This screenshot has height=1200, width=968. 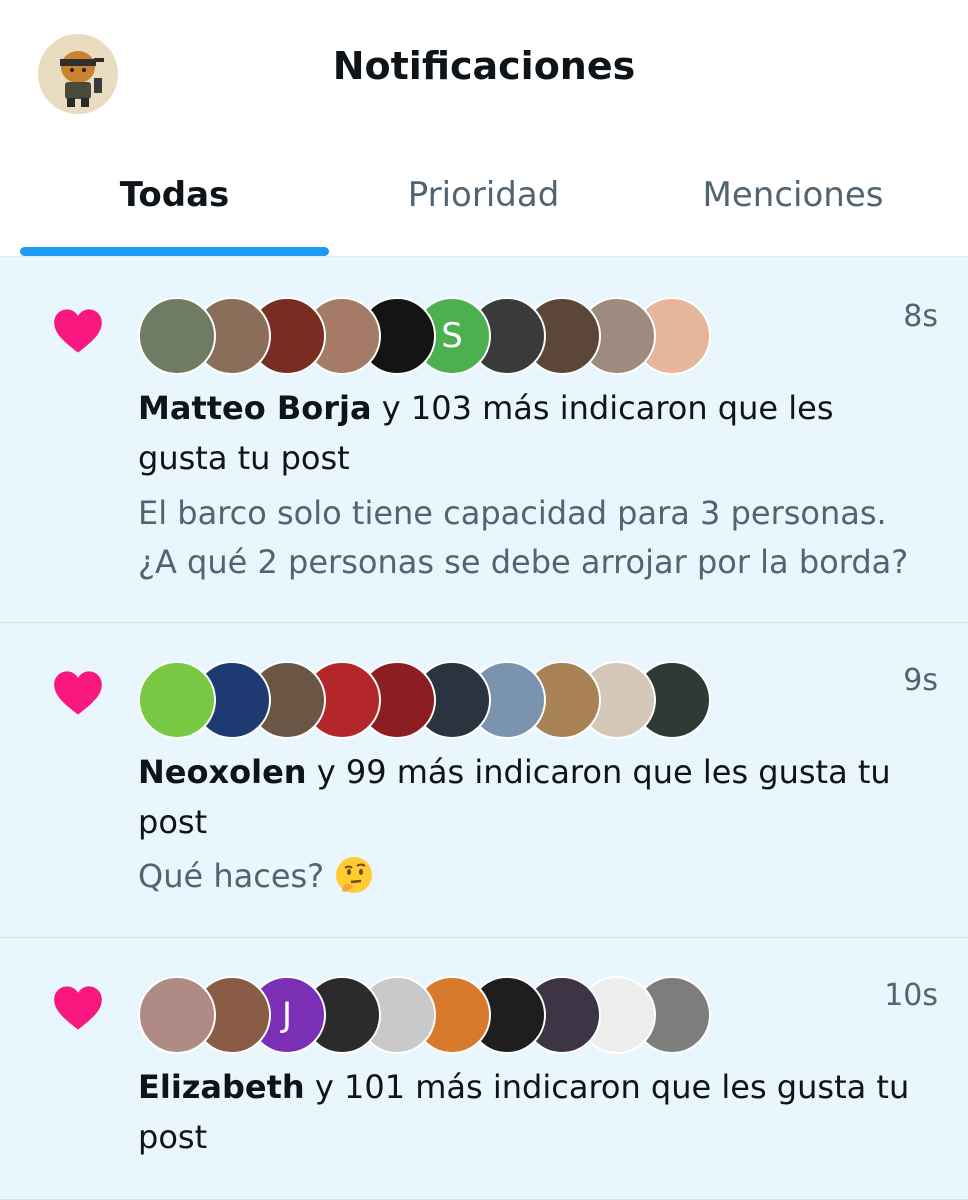 What do you see at coordinates (598, 772) in the screenshot?
I see `action-text: y 99 más indicaron que les gusta tu` at bounding box center [598, 772].